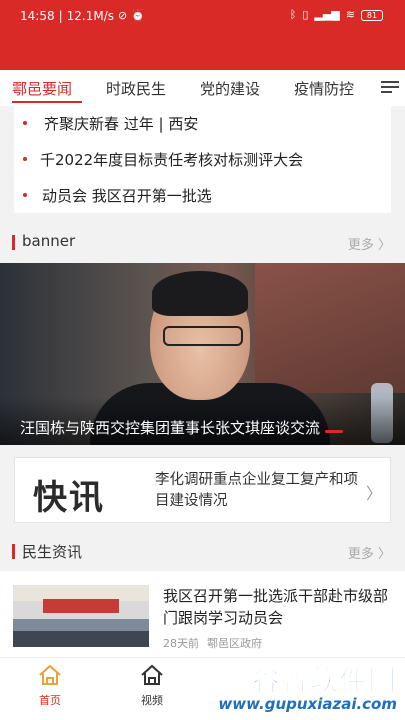 Image resolution: width=405 pixels, height=720 pixels. What do you see at coordinates (136, 88) in the screenshot?
I see `tab-politics-livelihood: 时政民生` at bounding box center [136, 88].